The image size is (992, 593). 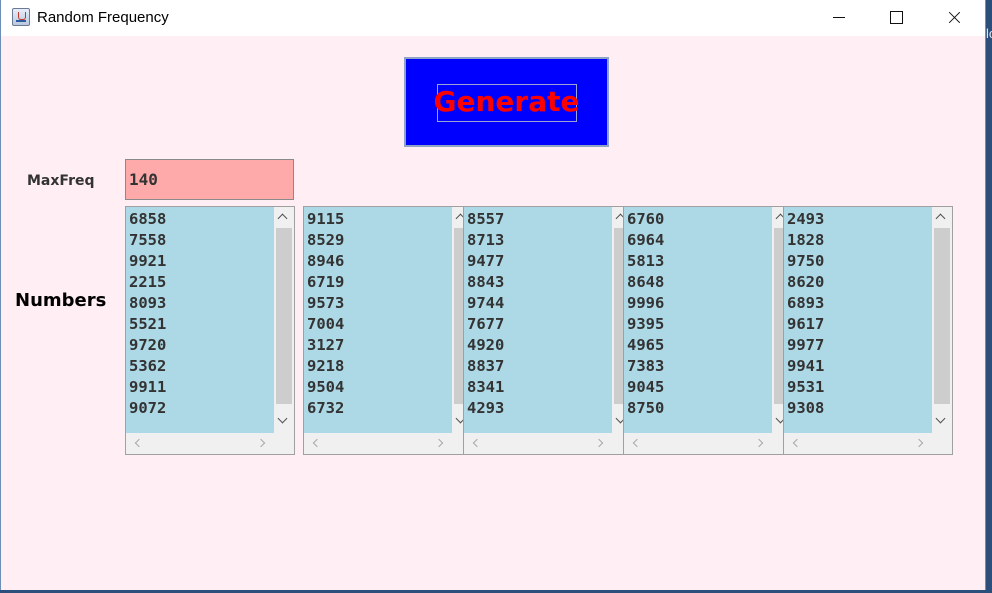 I want to click on number-line: 4920, so click(x=486, y=345).